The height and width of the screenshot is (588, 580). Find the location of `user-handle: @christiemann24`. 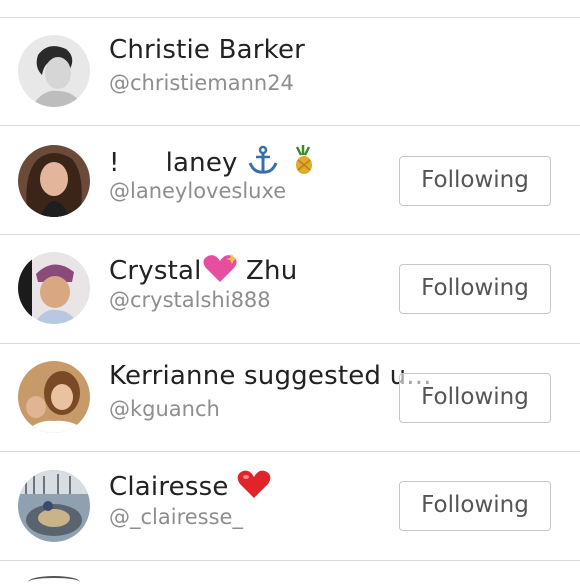

user-handle: @christiemann24 is located at coordinates (201, 83).